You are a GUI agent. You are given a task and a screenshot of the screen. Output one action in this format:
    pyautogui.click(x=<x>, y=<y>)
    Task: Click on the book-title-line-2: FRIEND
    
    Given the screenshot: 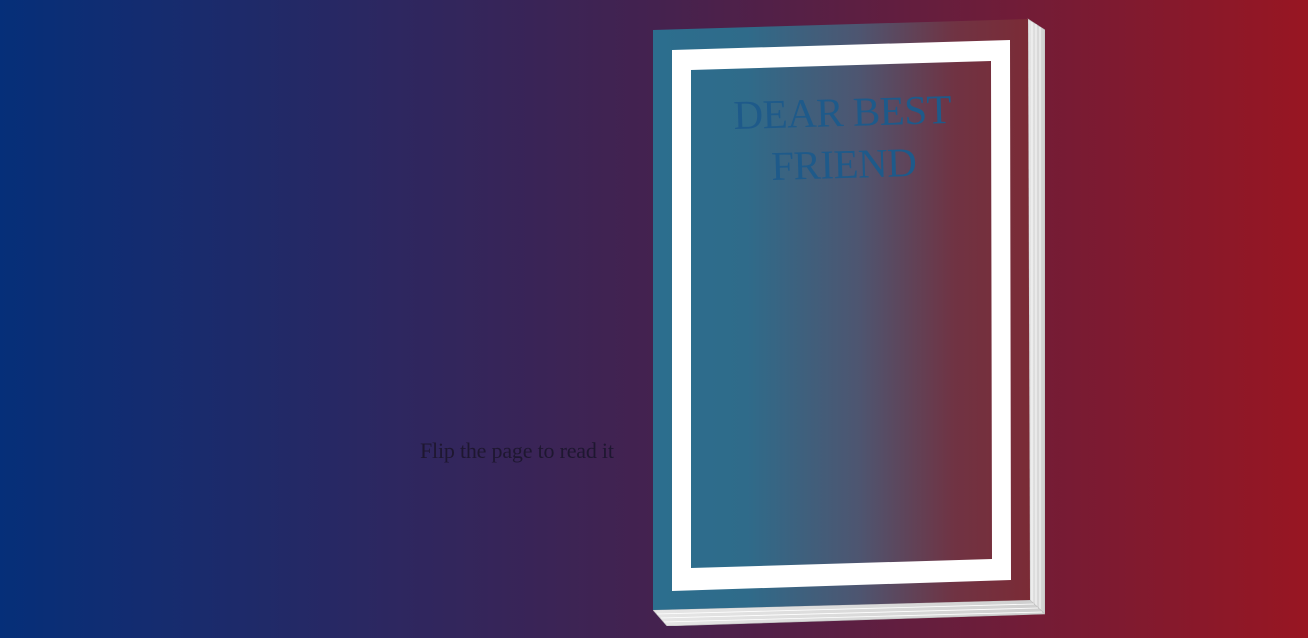 What is the action you would take?
    pyautogui.click(x=843, y=164)
    